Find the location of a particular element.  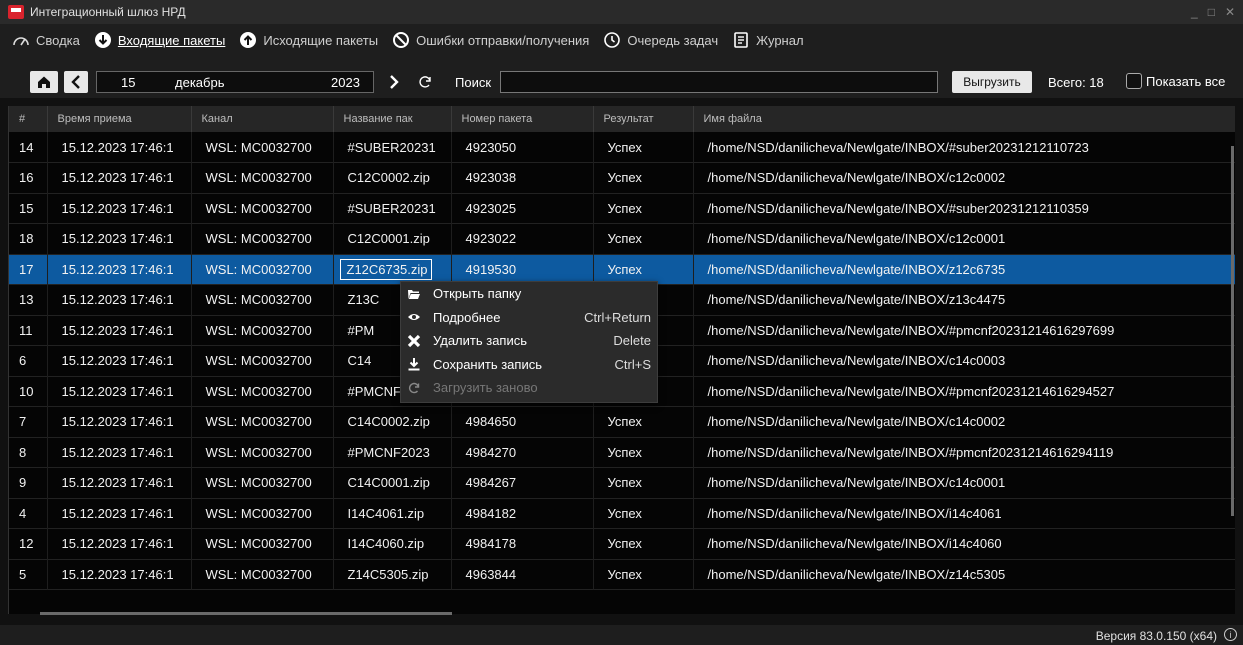

cell-packet-number: 4923050 is located at coordinates (522, 147).